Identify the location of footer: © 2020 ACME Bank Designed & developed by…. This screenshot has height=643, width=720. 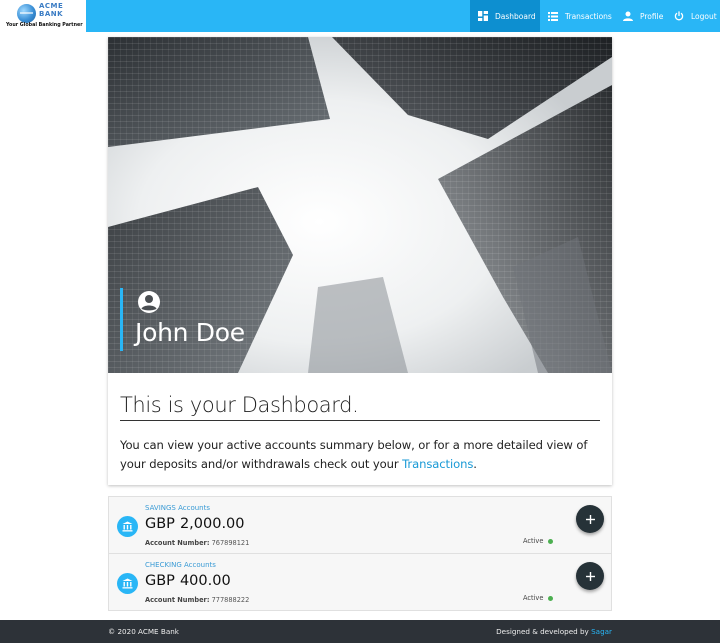
(360, 631).